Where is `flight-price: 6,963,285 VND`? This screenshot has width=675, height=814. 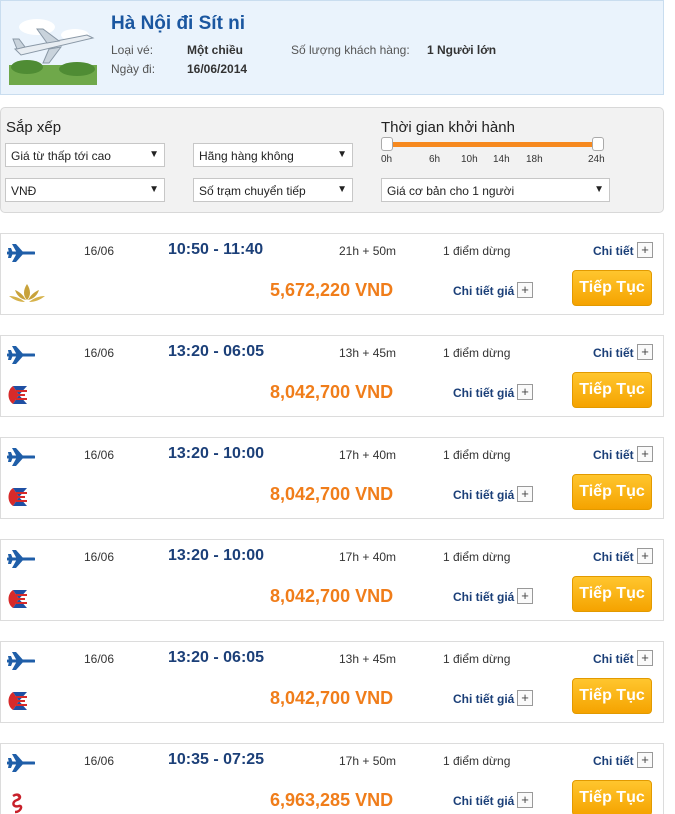
flight-price: 6,963,285 VND is located at coordinates (332, 800).